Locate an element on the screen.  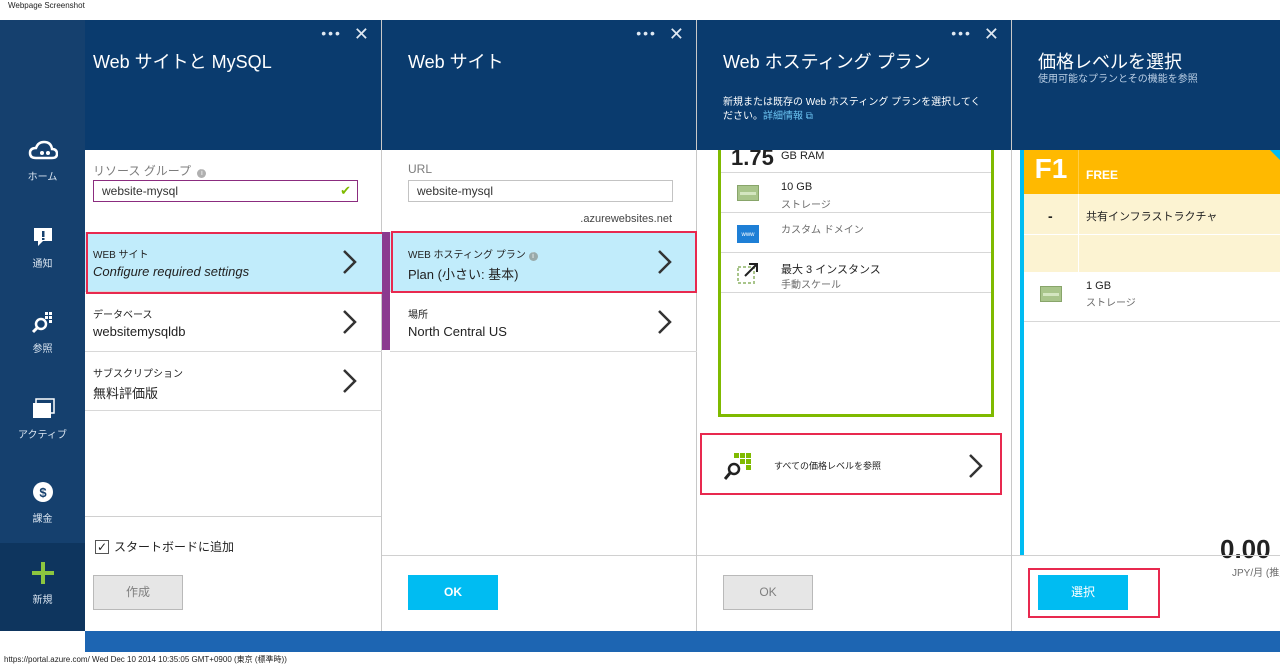
row-hosting-plan: WEB ホスティング プラン i Plan (小さい: 基本) is located at coordinates (543, 262).